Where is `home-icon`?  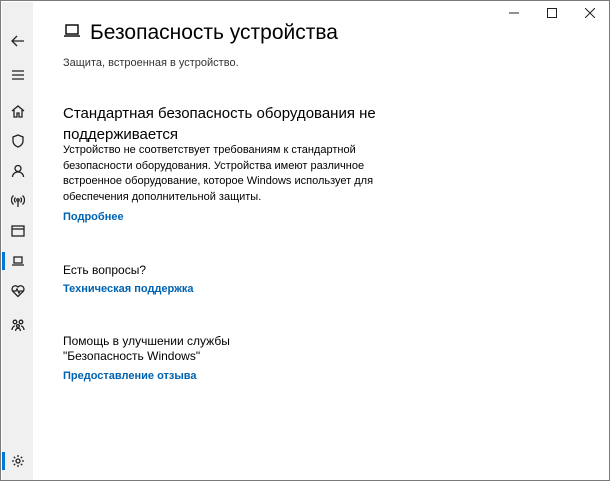 home-icon is located at coordinates (17, 111).